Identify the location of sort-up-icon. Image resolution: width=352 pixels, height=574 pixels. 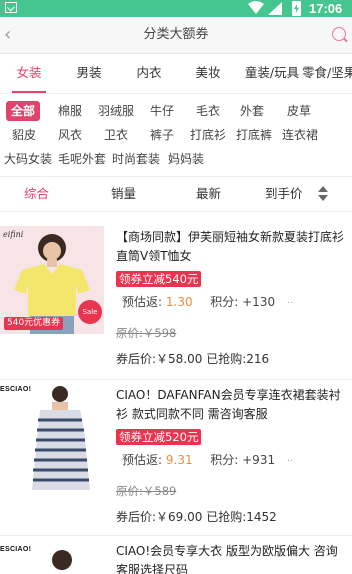
(323, 189).